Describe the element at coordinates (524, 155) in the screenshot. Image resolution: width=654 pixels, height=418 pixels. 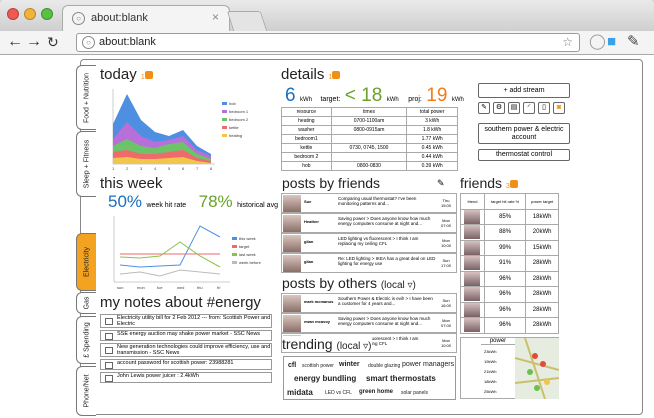
I see `thermostat-control-button: thermostat control` at that location.